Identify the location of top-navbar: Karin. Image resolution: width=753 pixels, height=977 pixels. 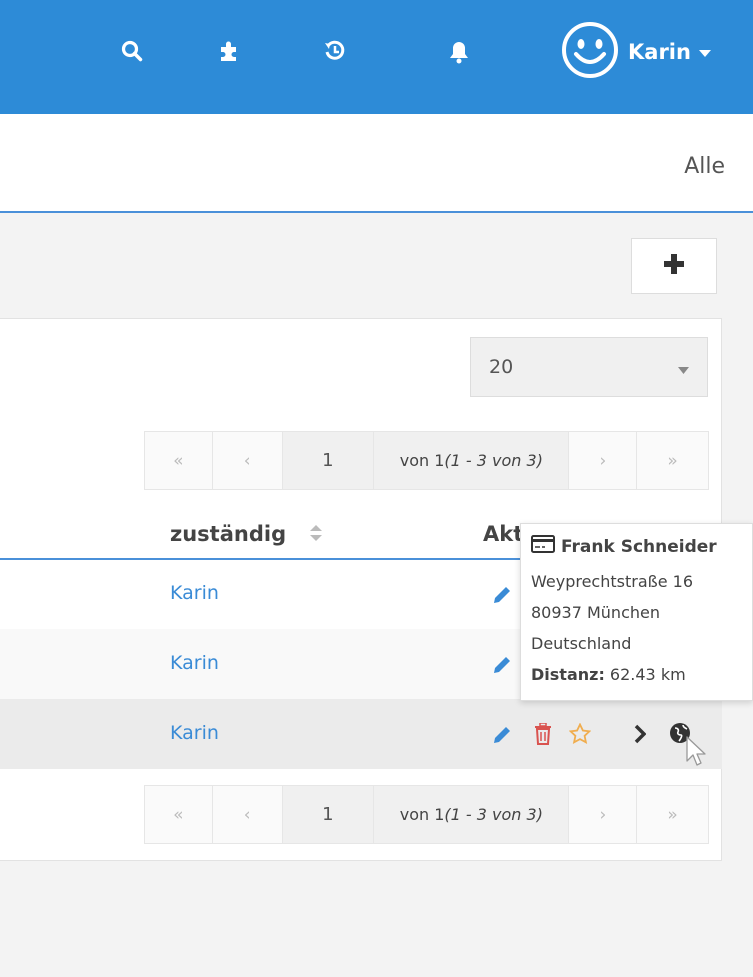
(376, 57).